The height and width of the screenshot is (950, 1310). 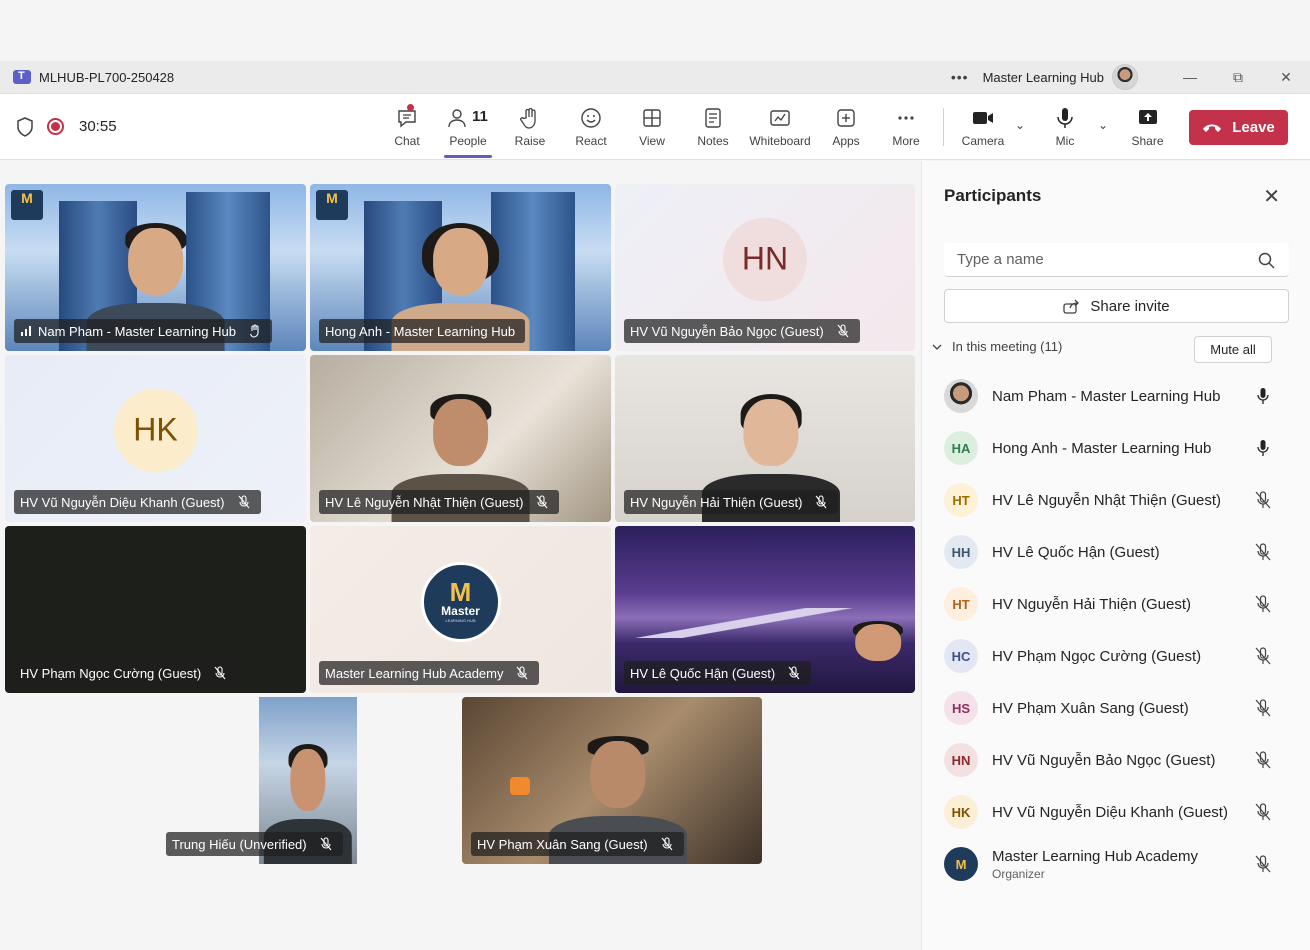 What do you see at coordinates (961, 552) in the screenshot?
I see `participant-avatar: HH` at bounding box center [961, 552].